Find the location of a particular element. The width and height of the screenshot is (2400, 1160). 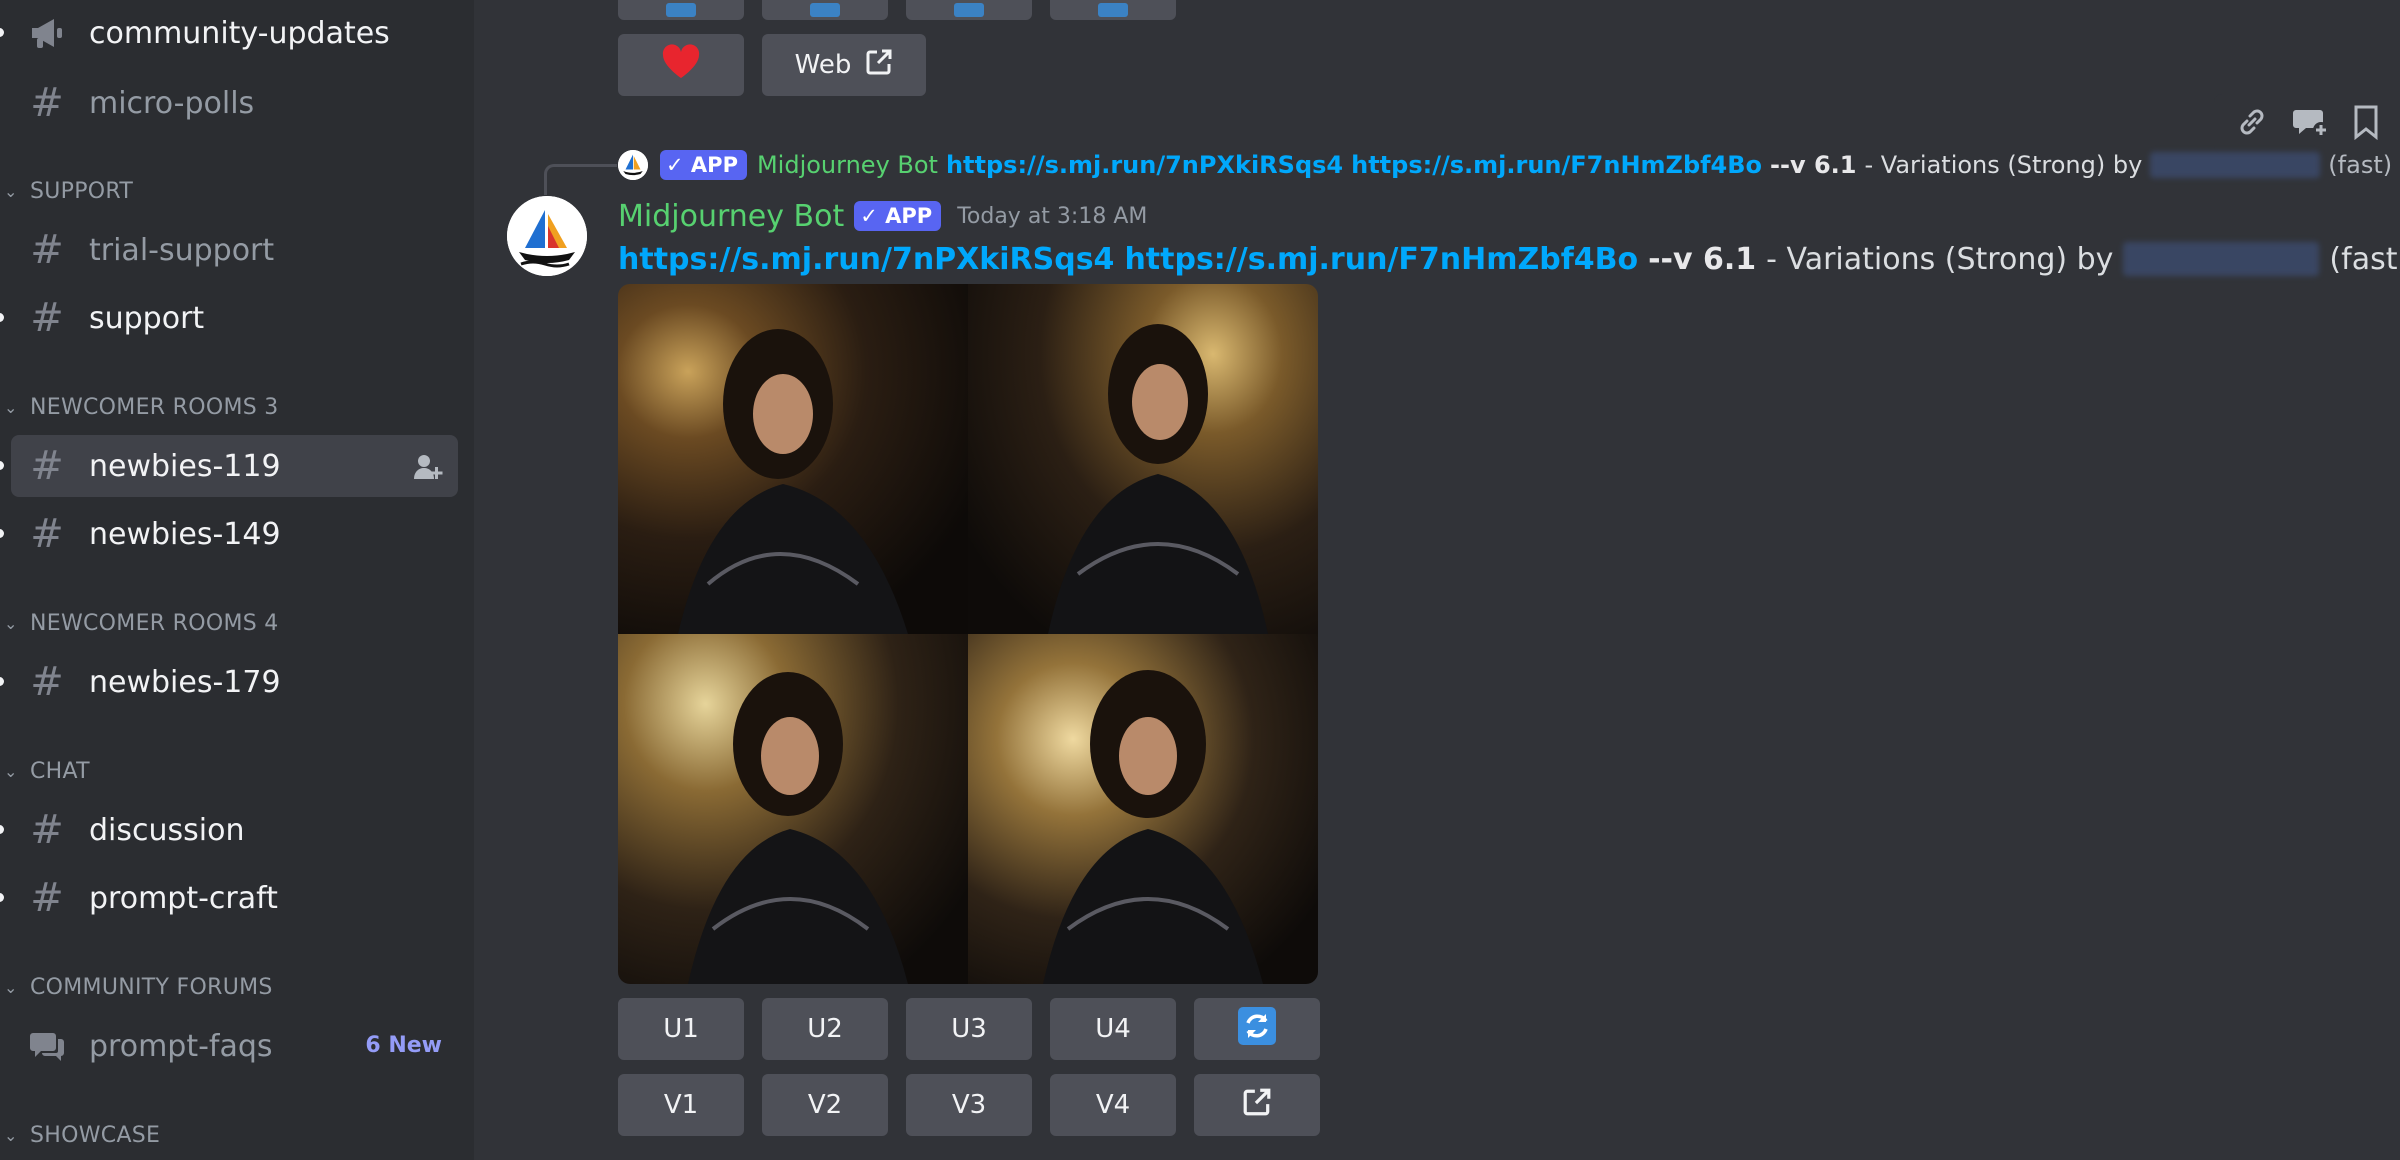

category-community-forums: ⌄ COMMUNITY FORUMS is located at coordinates (138, 987).